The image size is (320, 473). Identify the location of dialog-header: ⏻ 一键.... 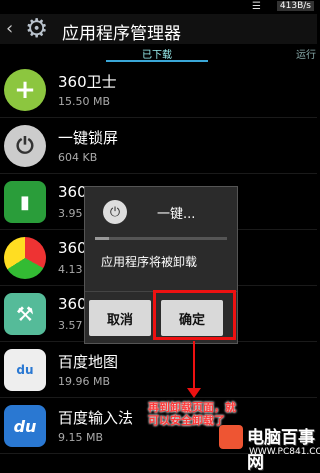
(161, 211).